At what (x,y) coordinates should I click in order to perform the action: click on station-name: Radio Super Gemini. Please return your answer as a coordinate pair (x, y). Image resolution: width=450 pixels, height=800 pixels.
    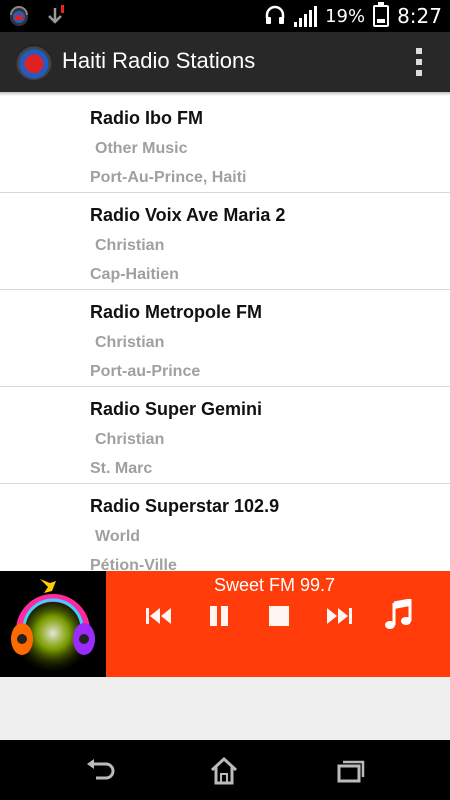
    Looking at the image, I should click on (176, 409).